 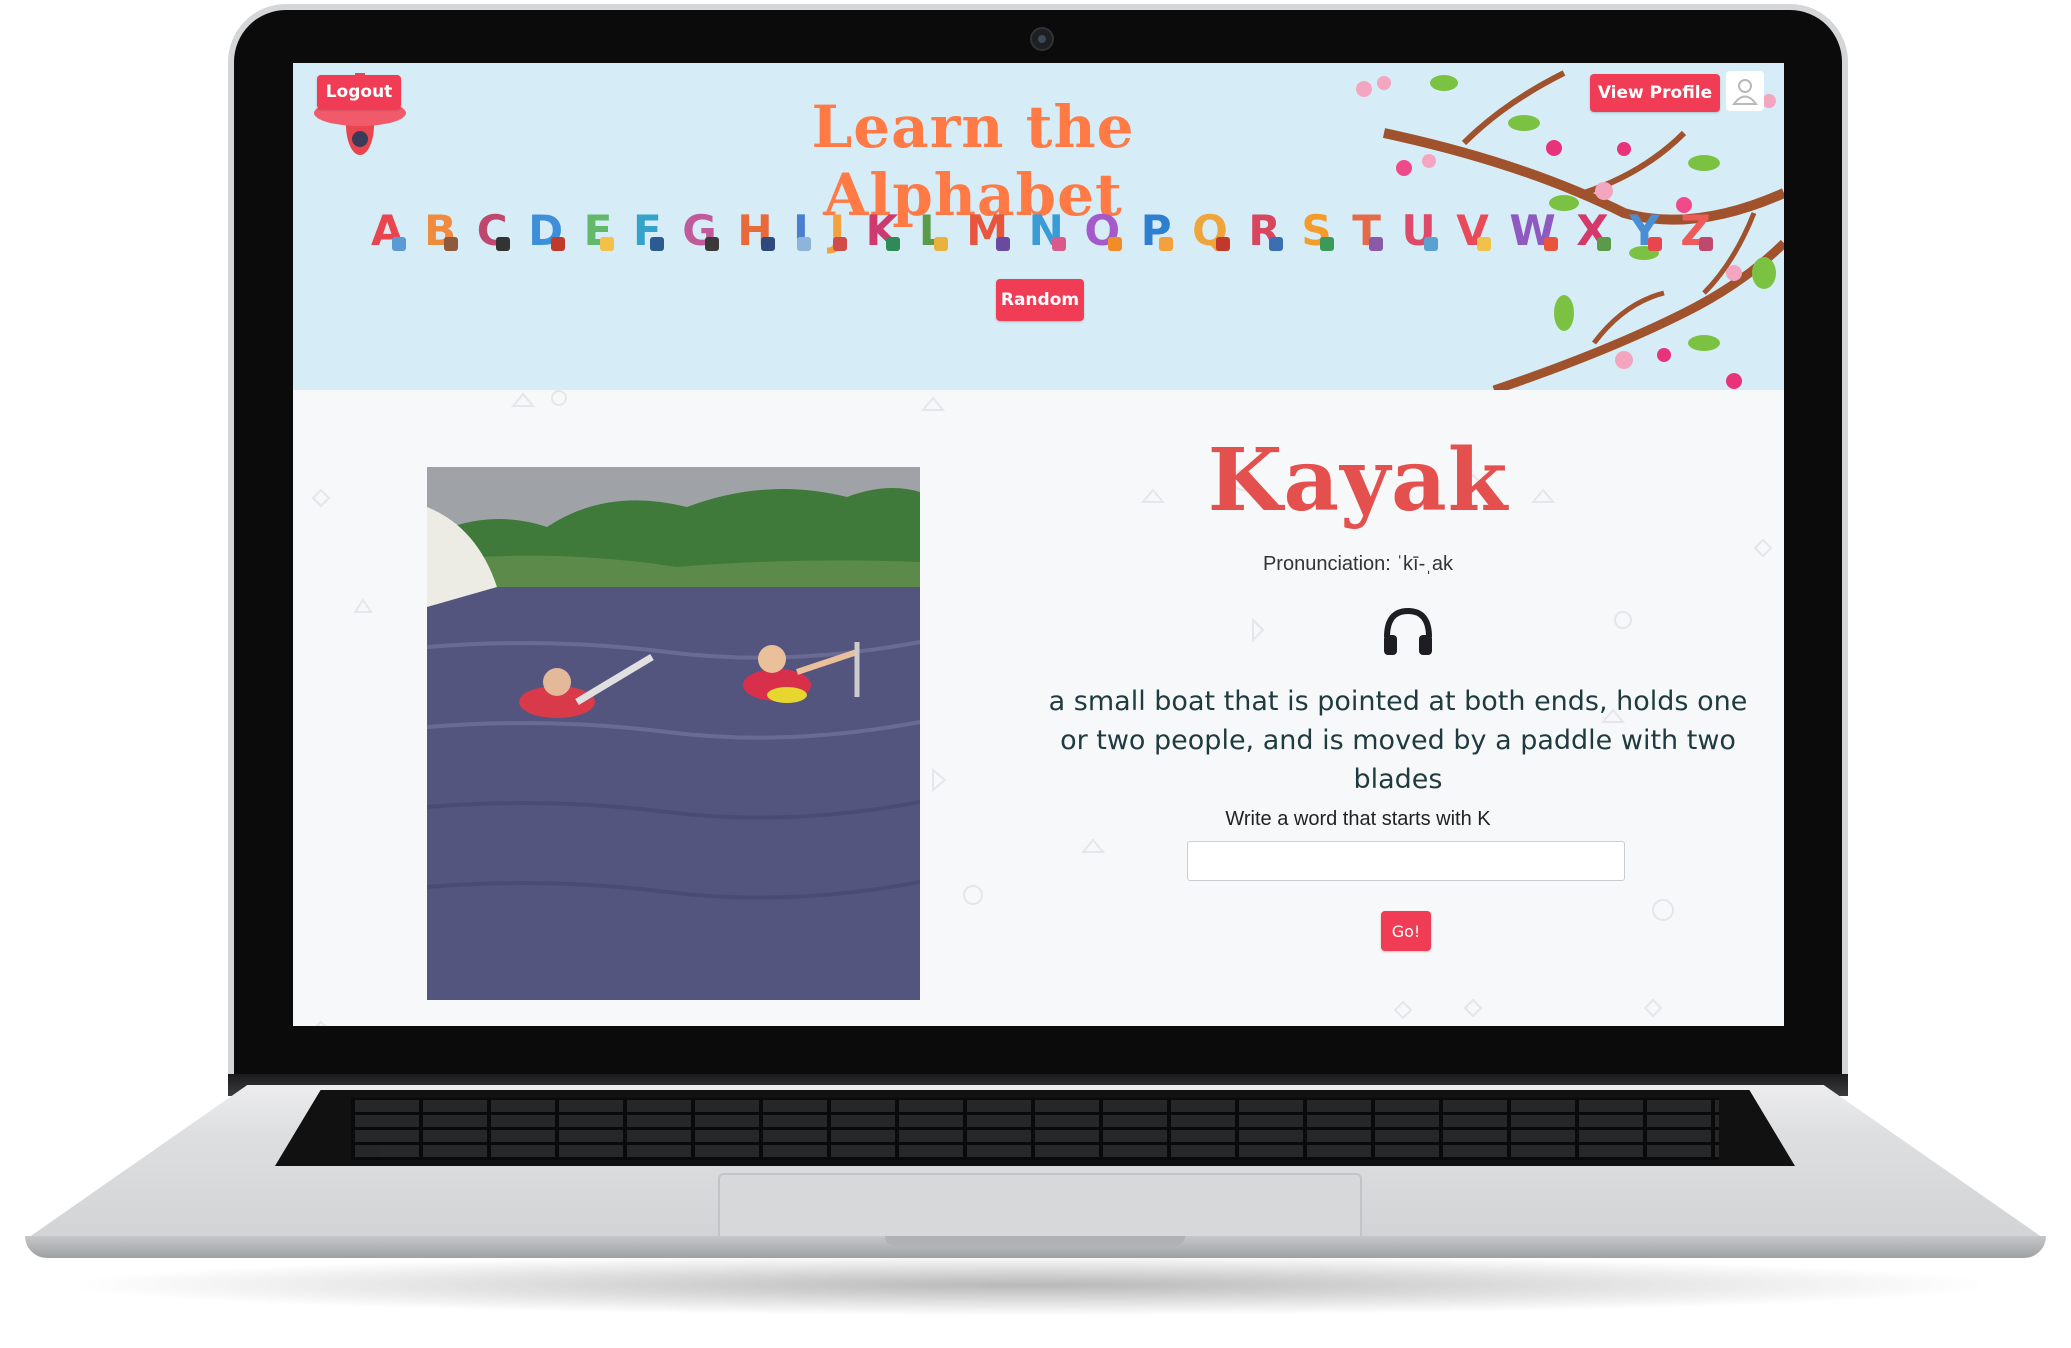 What do you see at coordinates (1408, 632) in the screenshot?
I see `headphones-icon` at bounding box center [1408, 632].